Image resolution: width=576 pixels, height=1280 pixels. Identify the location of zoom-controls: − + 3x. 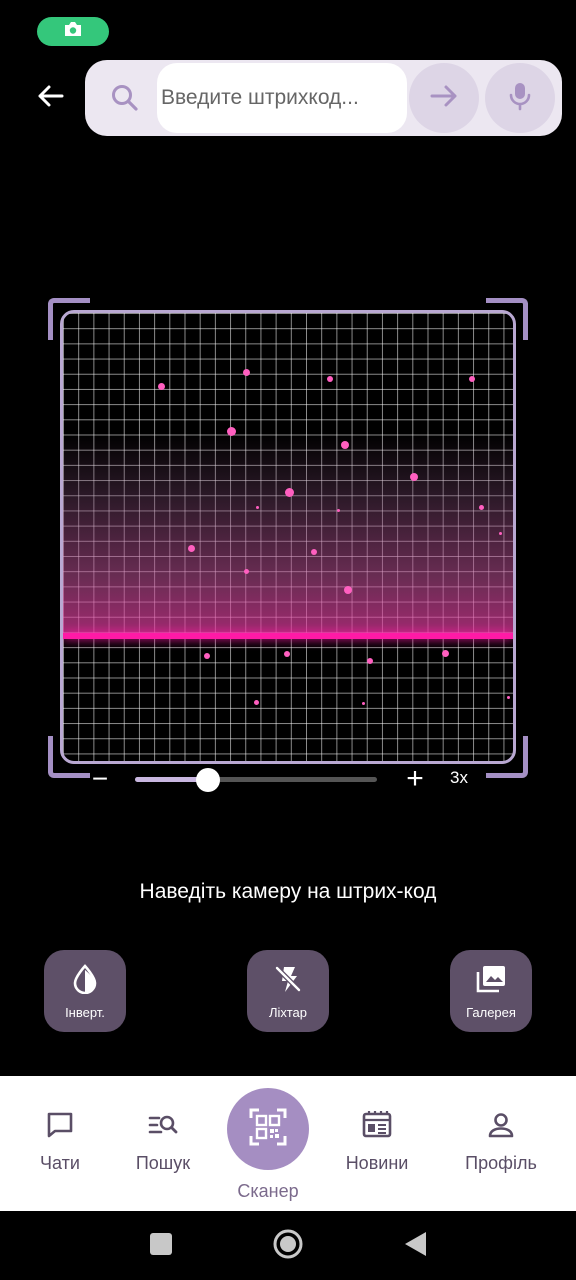
(290, 780).